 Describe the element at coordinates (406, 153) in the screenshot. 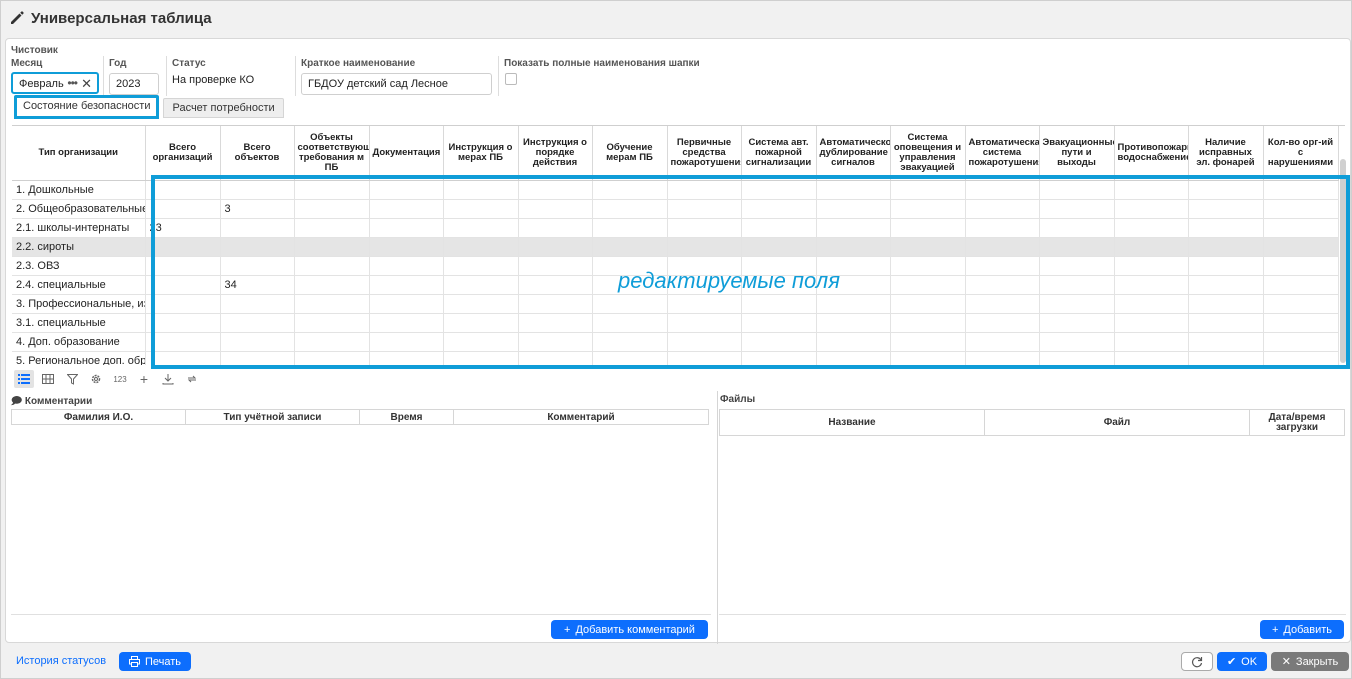

I see `grid-col-header: Документация` at that location.